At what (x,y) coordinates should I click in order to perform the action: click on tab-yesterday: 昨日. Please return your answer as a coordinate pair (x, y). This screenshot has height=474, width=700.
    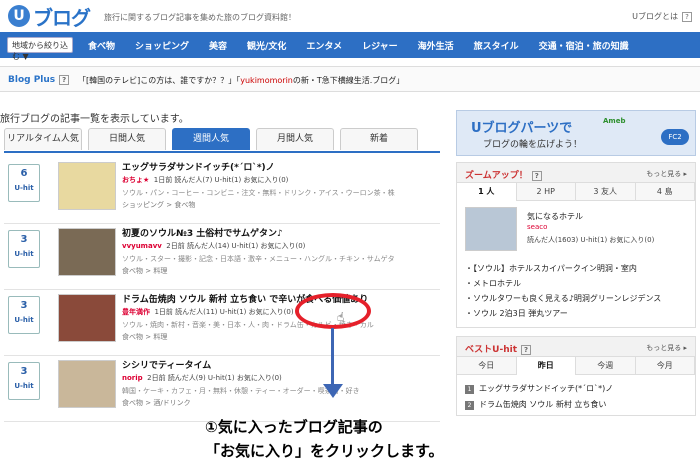
    Looking at the image, I should click on (546, 366).